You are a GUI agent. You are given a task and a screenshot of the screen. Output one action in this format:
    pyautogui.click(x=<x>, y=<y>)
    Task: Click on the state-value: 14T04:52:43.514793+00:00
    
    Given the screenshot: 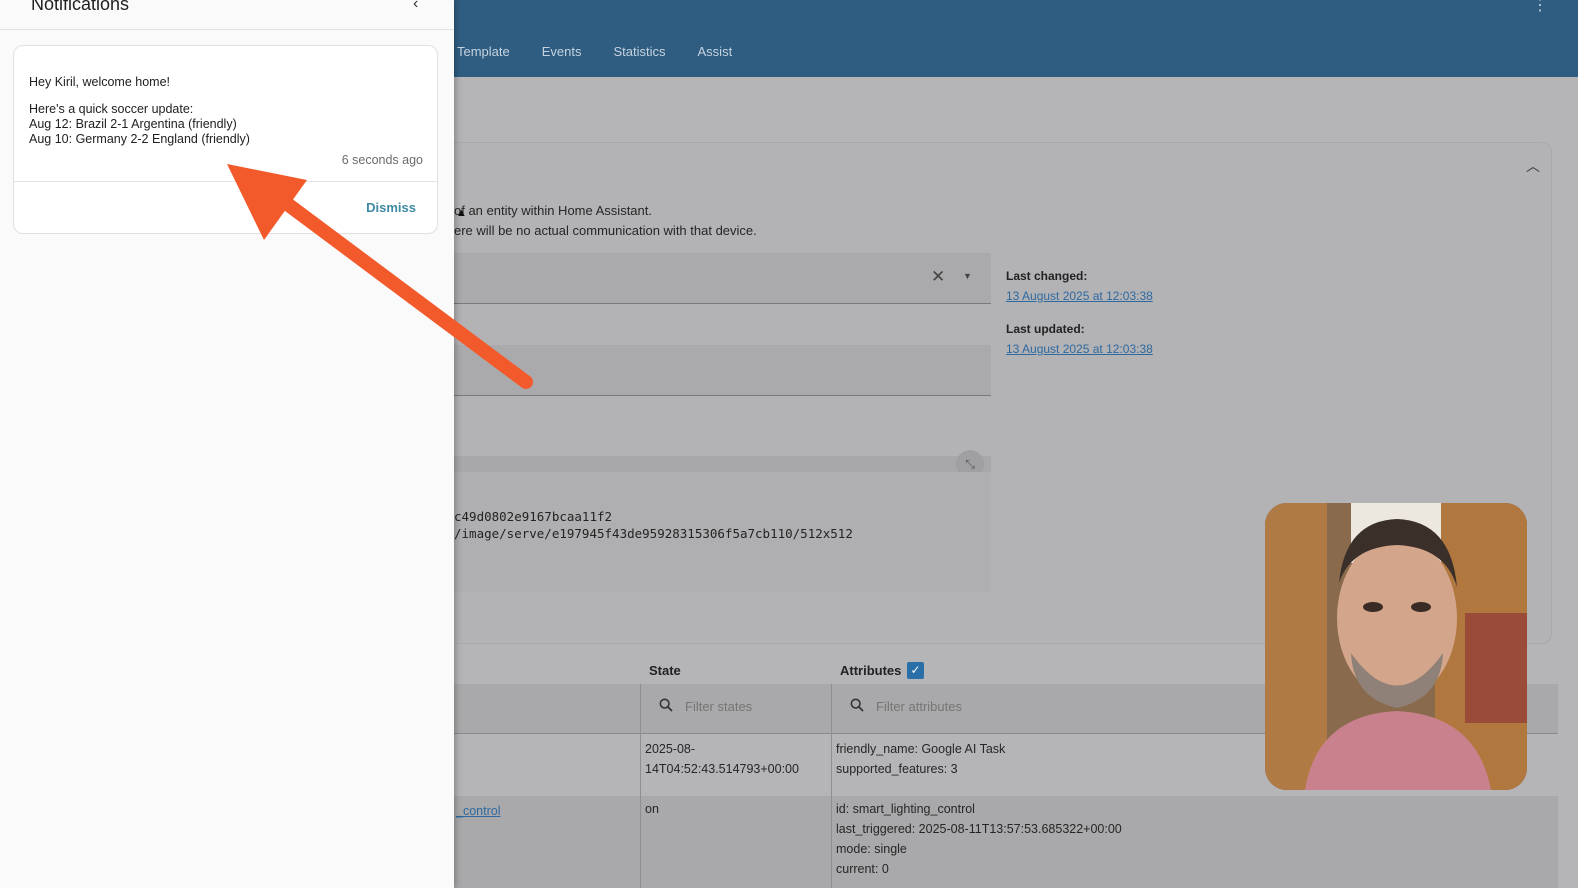 What is the action you would take?
    pyautogui.click(x=722, y=769)
    